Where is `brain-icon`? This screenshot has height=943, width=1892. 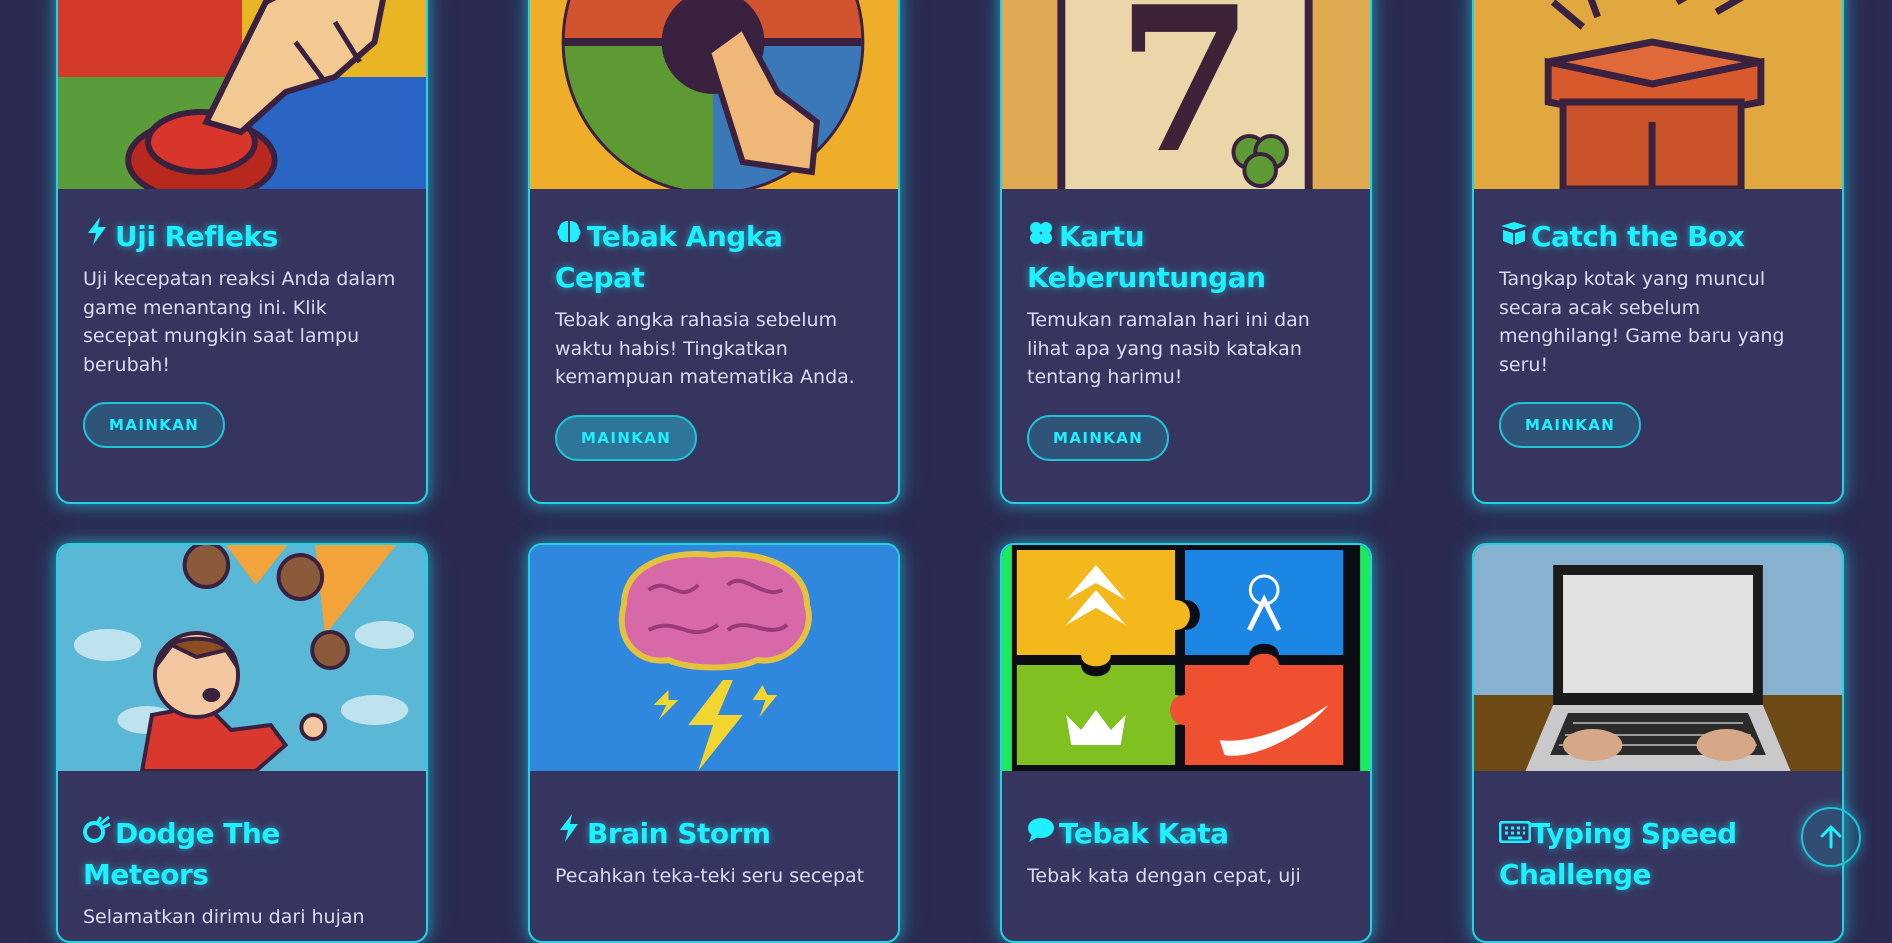 brain-icon is located at coordinates (569, 236).